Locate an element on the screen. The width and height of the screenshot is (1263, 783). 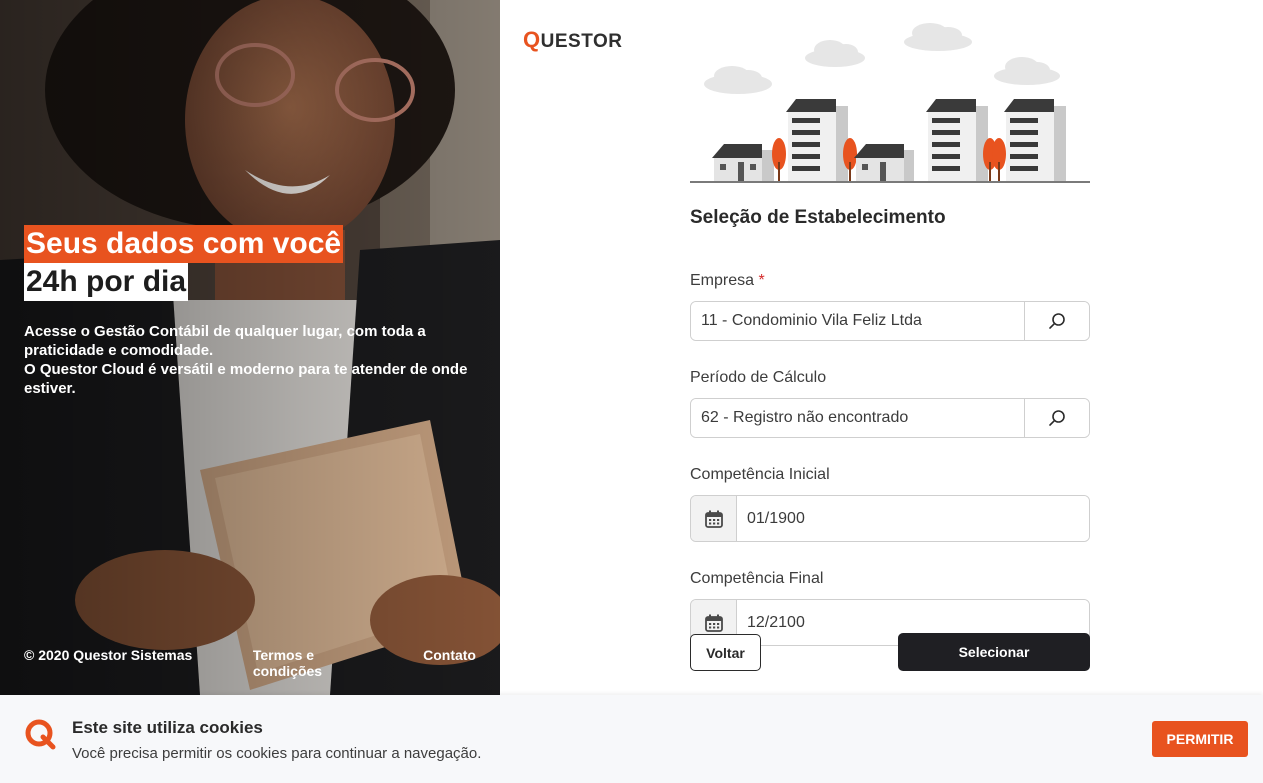
allow-cookies-button: PERMITIR is located at coordinates (1200, 739).